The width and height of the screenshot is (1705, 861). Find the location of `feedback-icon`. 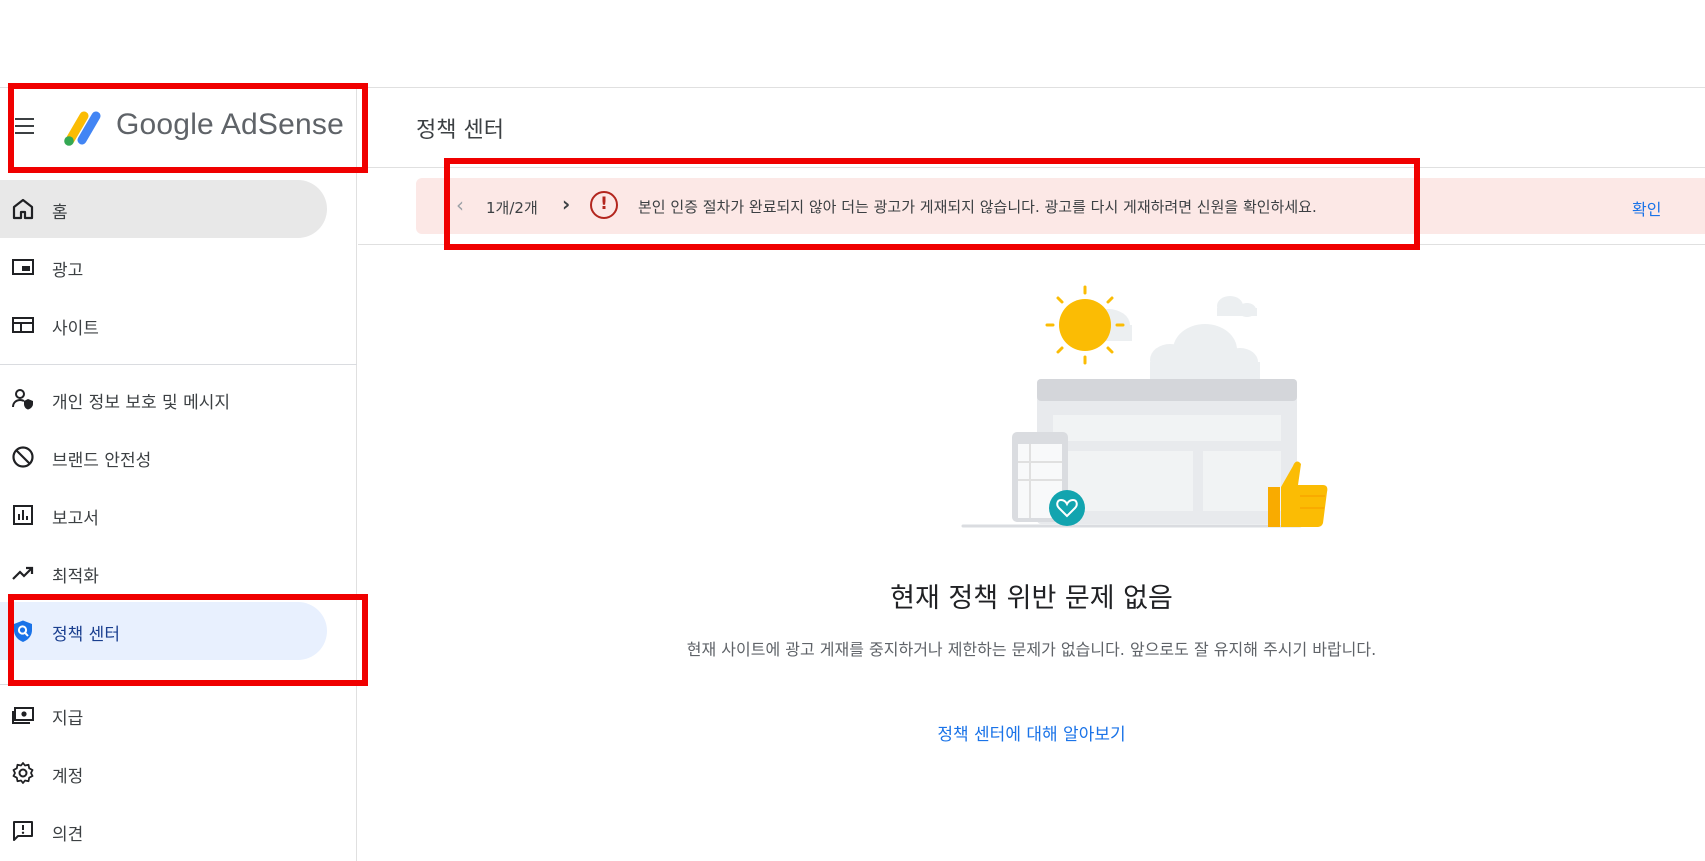

feedback-icon is located at coordinates (23, 831).